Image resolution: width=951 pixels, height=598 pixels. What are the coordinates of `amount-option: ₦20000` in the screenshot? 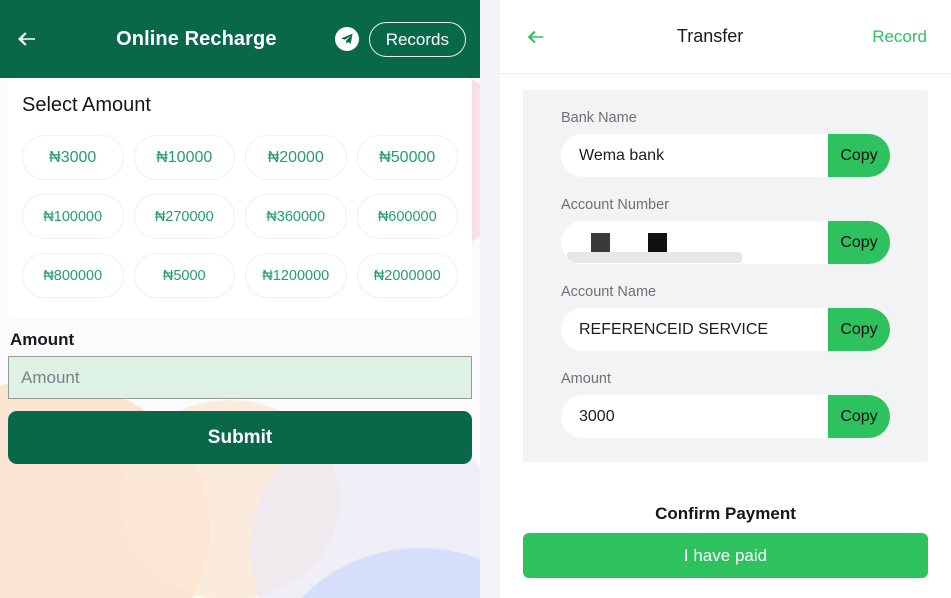 It's located at (296, 157).